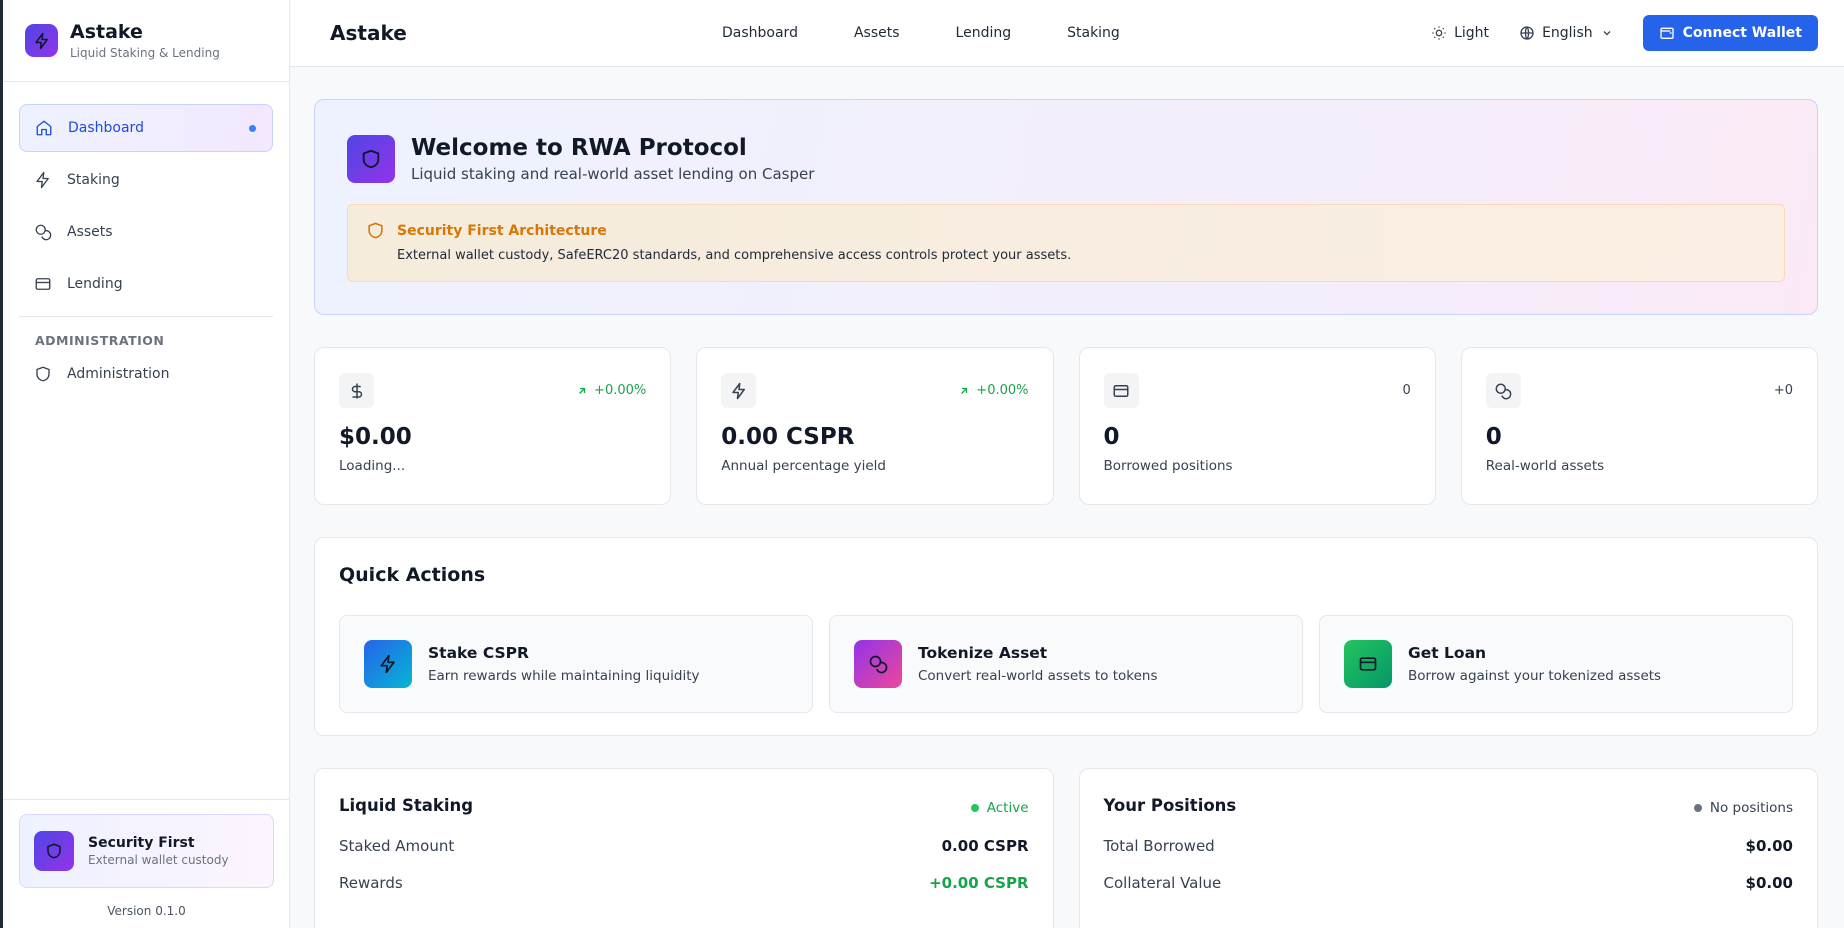 The height and width of the screenshot is (928, 1844). I want to click on theme-label: Light, so click(1472, 33).